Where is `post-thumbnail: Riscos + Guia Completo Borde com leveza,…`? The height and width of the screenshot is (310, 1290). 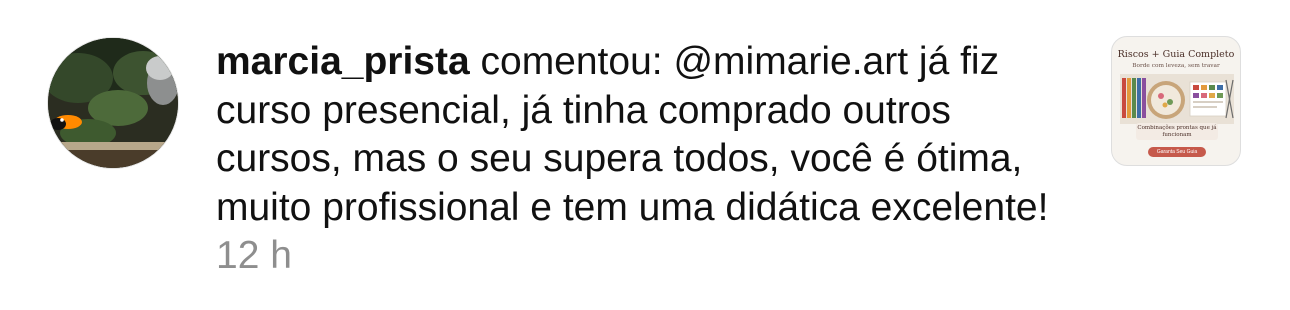 post-thumbnail: Riscos + Guia Completo Borde com leveza,… is located at coordinates (1176, 101).